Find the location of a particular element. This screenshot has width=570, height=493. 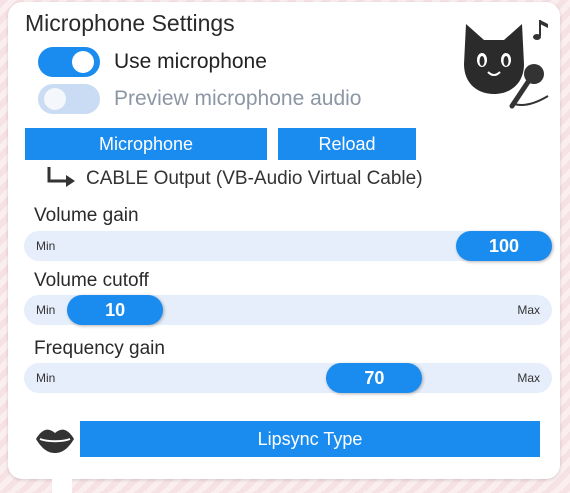

frequency-gain-label: Frequency gain is located at coordinates (99, 348).